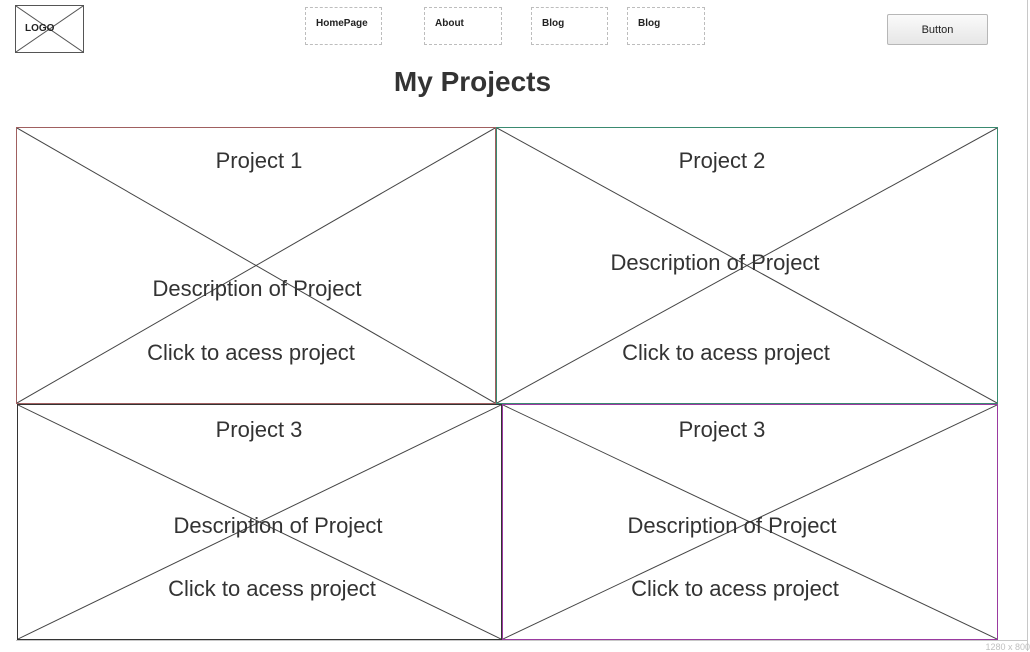 Image resolution: width=1030 pixels, height=652 pixels. What do you see at coordinates (722, 160) in the screenshot?
I see `project-title: Project 2` at bounding box center [722, 160].